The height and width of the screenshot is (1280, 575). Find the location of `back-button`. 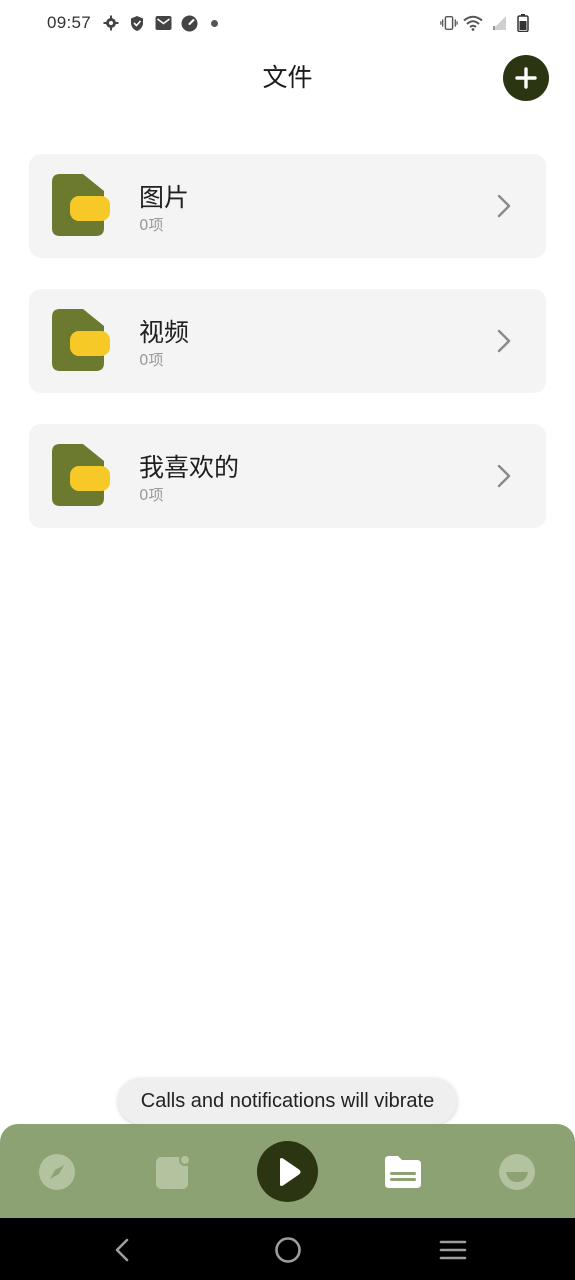

back-button is located at coordinates (122, 1250).